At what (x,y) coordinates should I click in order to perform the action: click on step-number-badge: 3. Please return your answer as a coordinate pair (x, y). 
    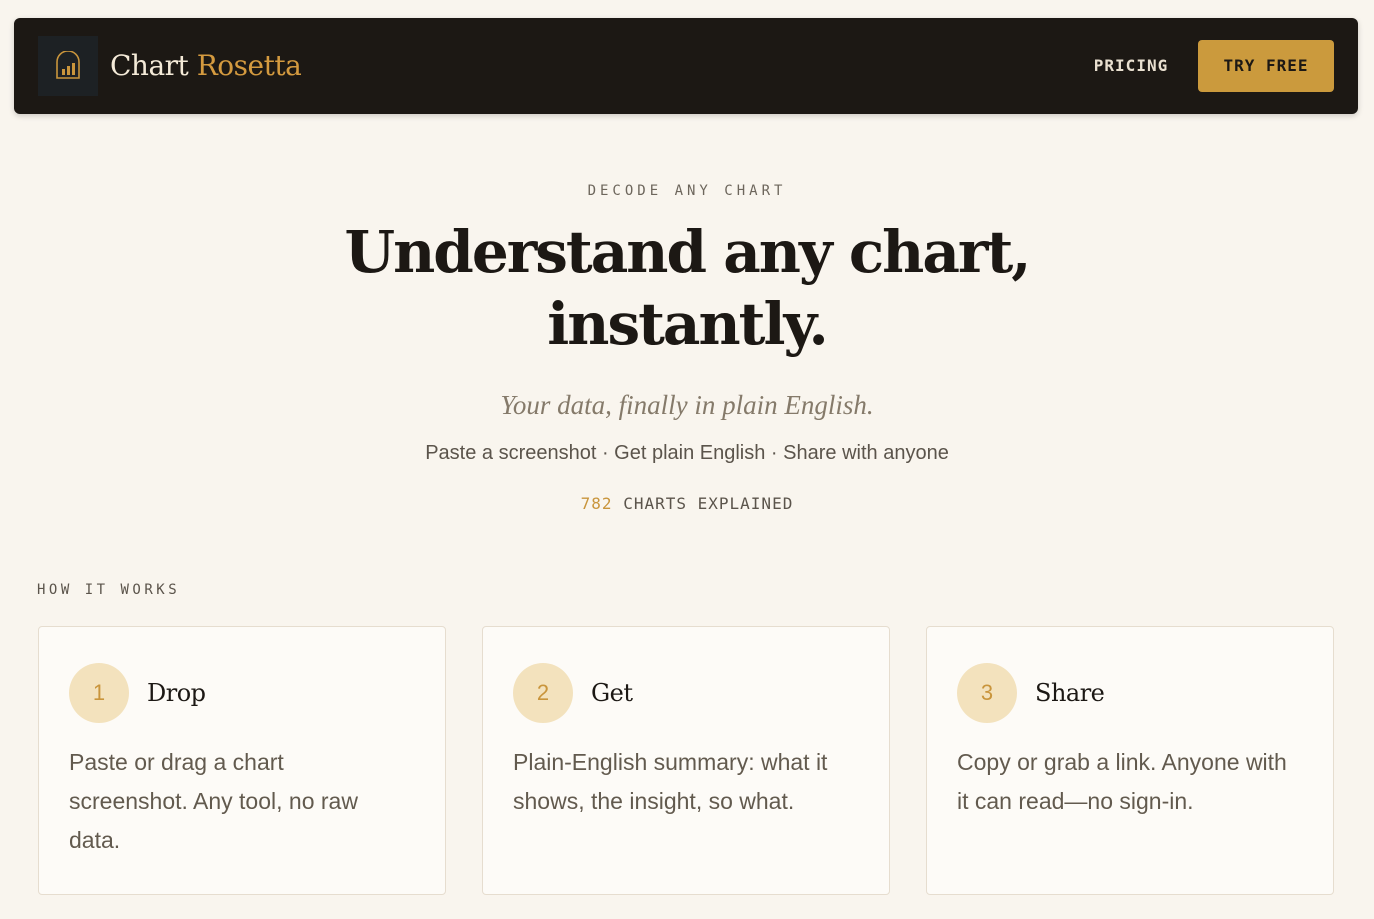
    Looking at the image, I should click on (987, 693).